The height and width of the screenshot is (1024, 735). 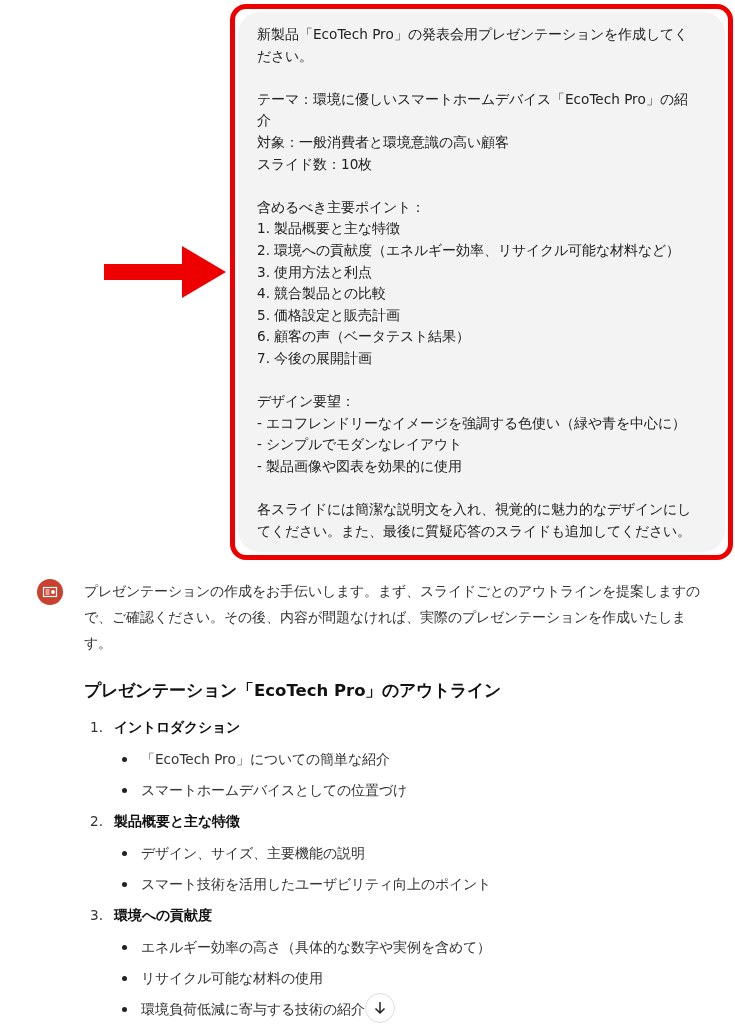 I want to click on message-text: 4. 競合製品との比較, so click(x=322, y=294).